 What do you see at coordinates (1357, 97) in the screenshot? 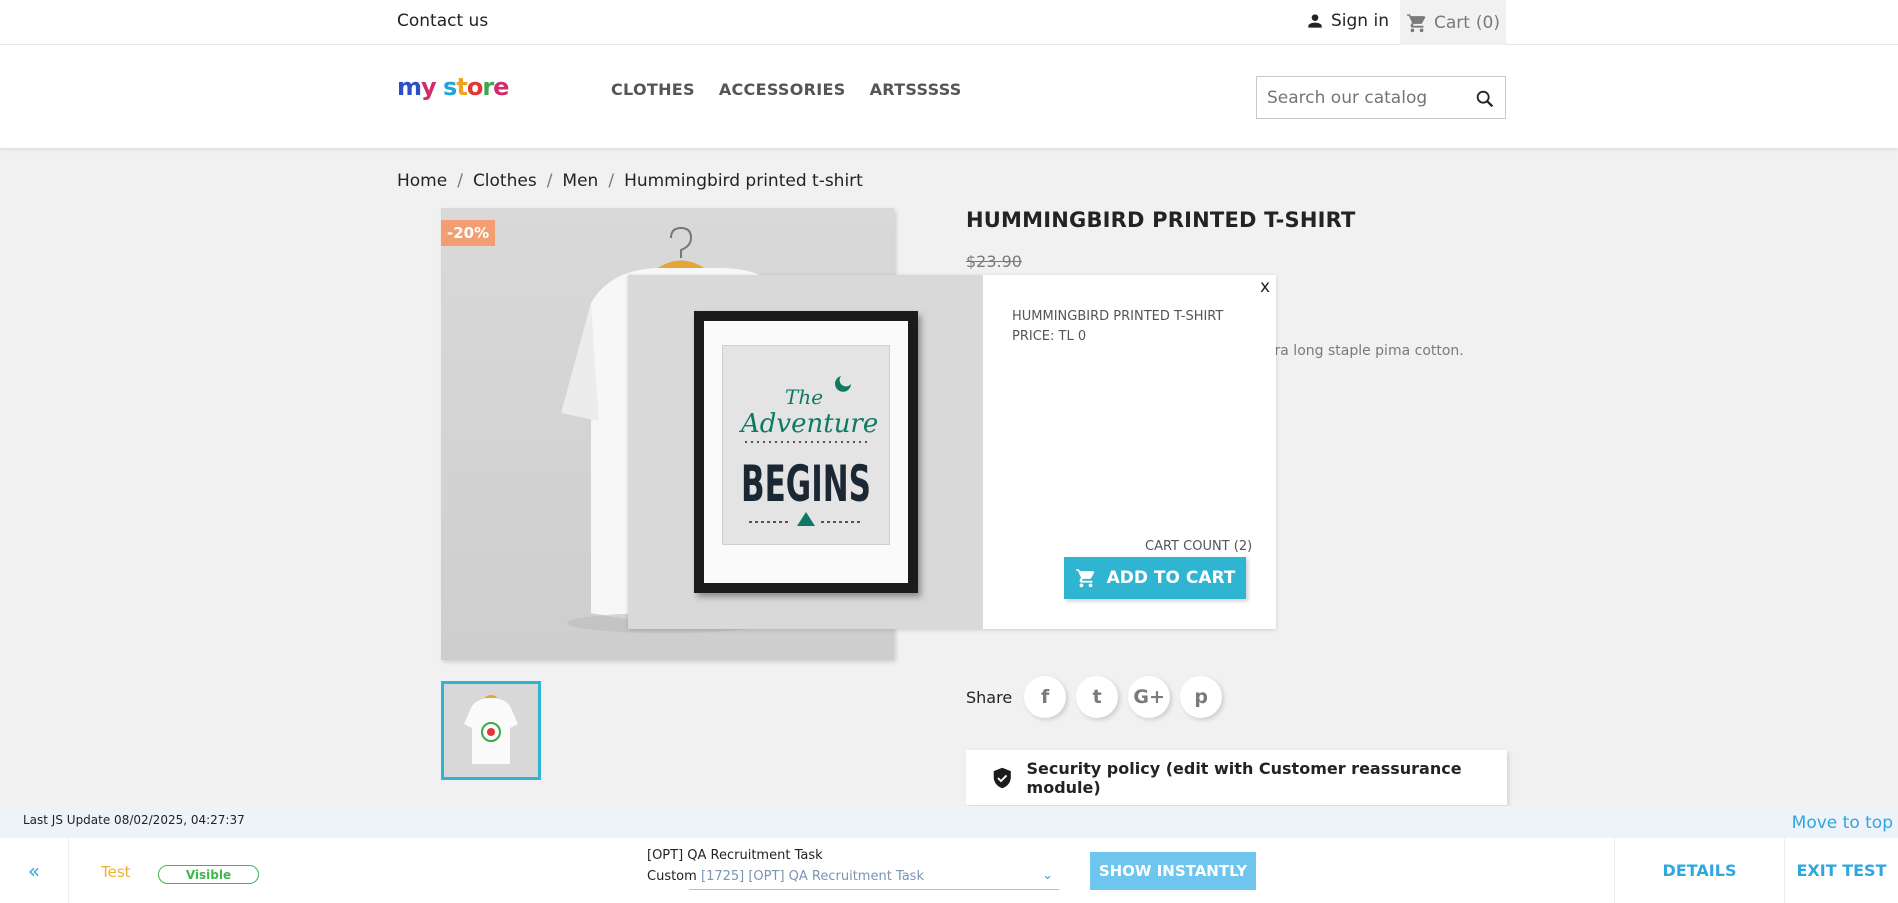
I see `search-input` at bounding box center [1357, 97].